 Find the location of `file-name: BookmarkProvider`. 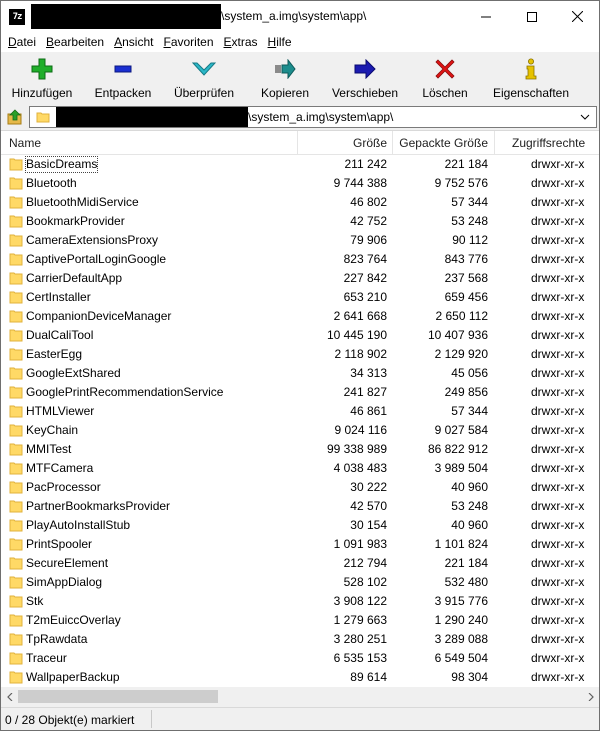

file-name: BookmarkProvider is located at coordinates (75, 221).